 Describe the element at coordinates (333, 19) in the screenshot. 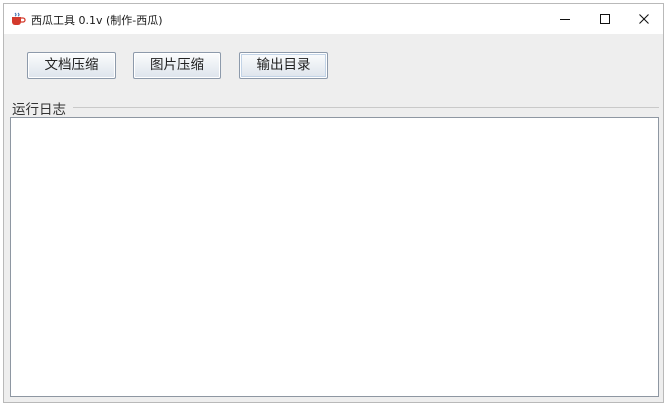

I see `title-bar: 西瓜工具 0.1v (制作-西瓜)` at that location.